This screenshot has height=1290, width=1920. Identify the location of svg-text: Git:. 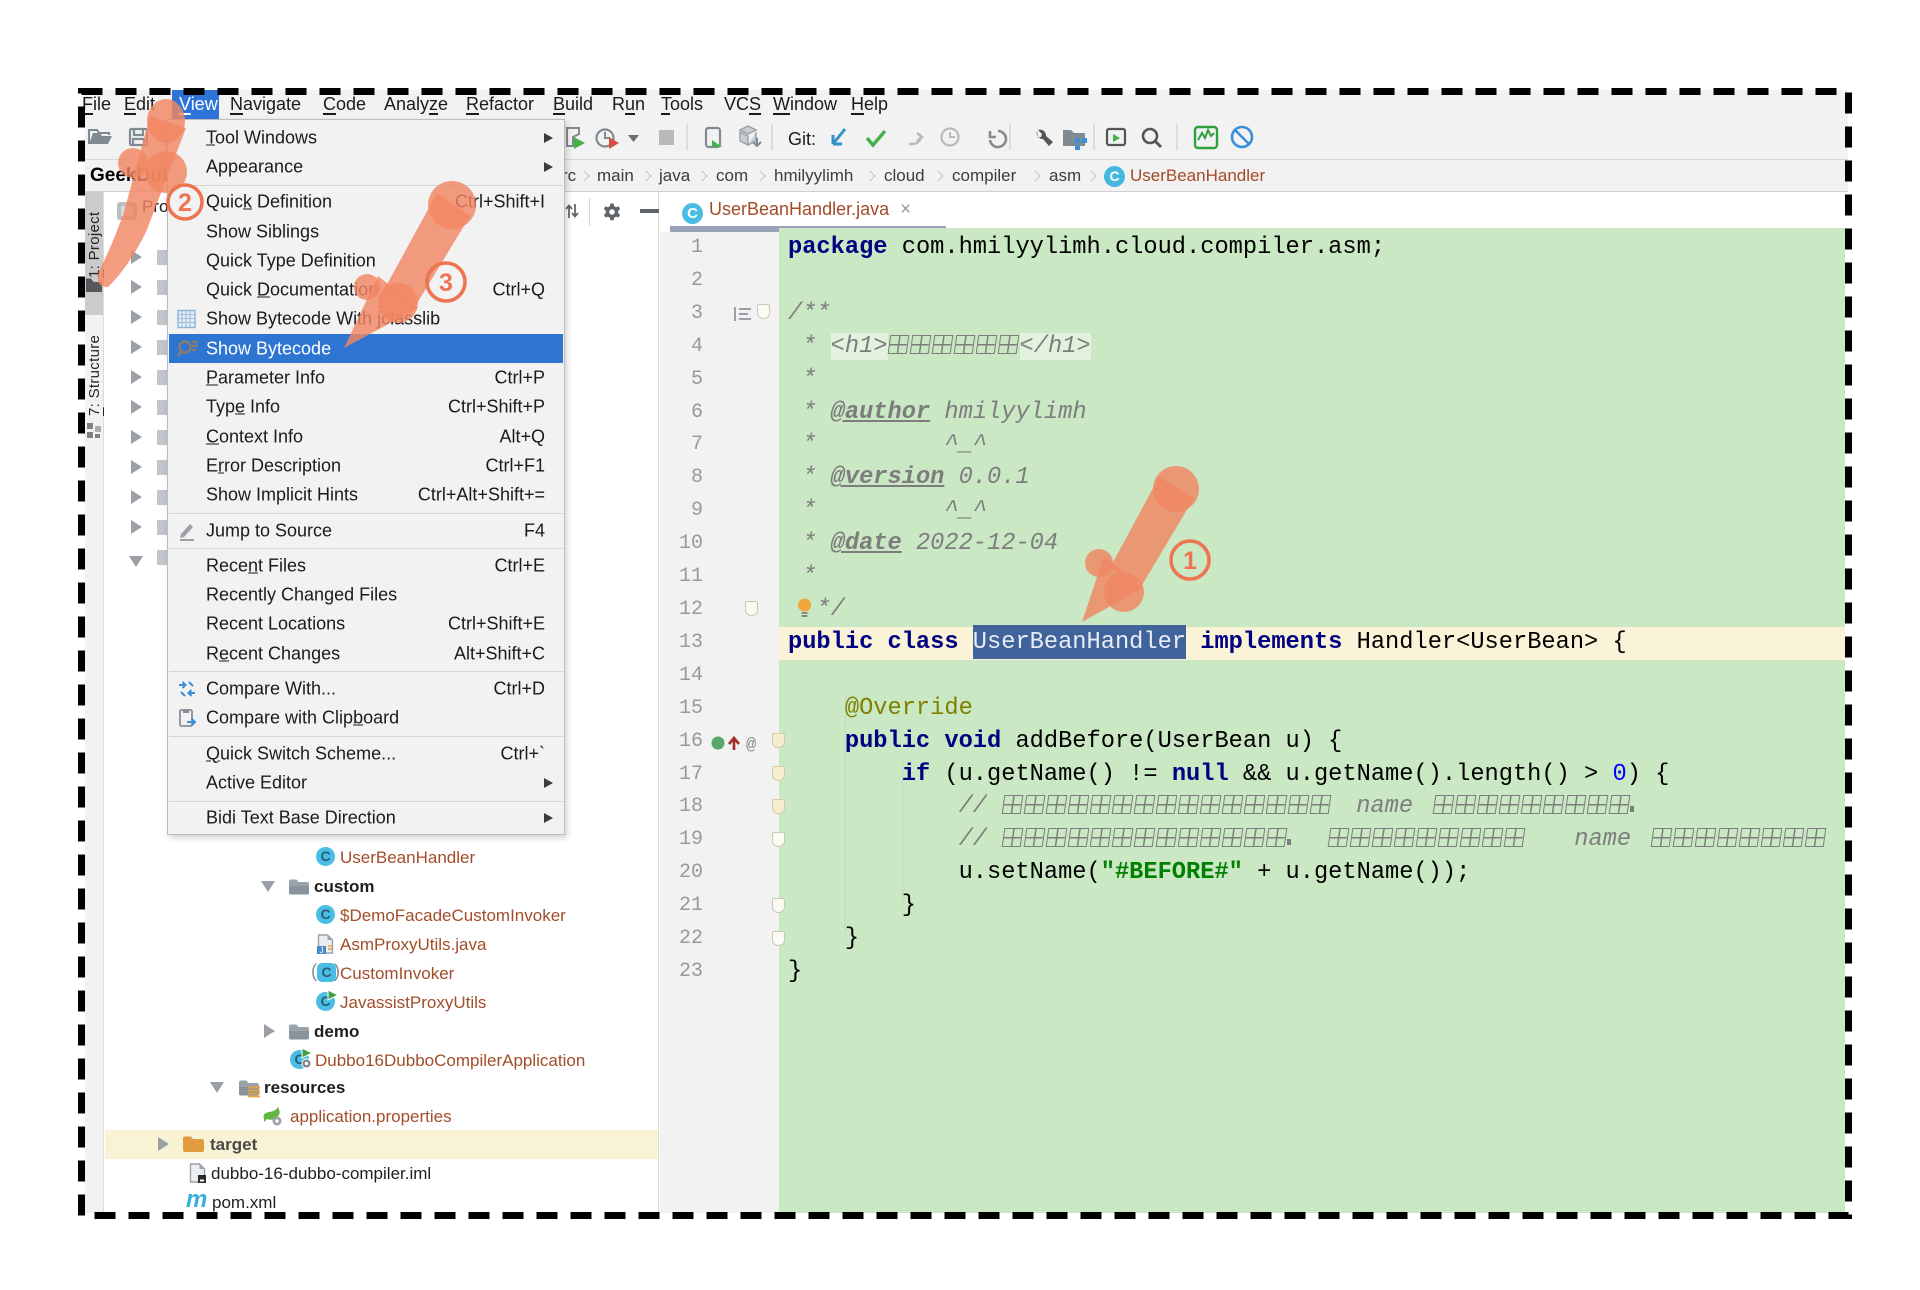
(802, 139).